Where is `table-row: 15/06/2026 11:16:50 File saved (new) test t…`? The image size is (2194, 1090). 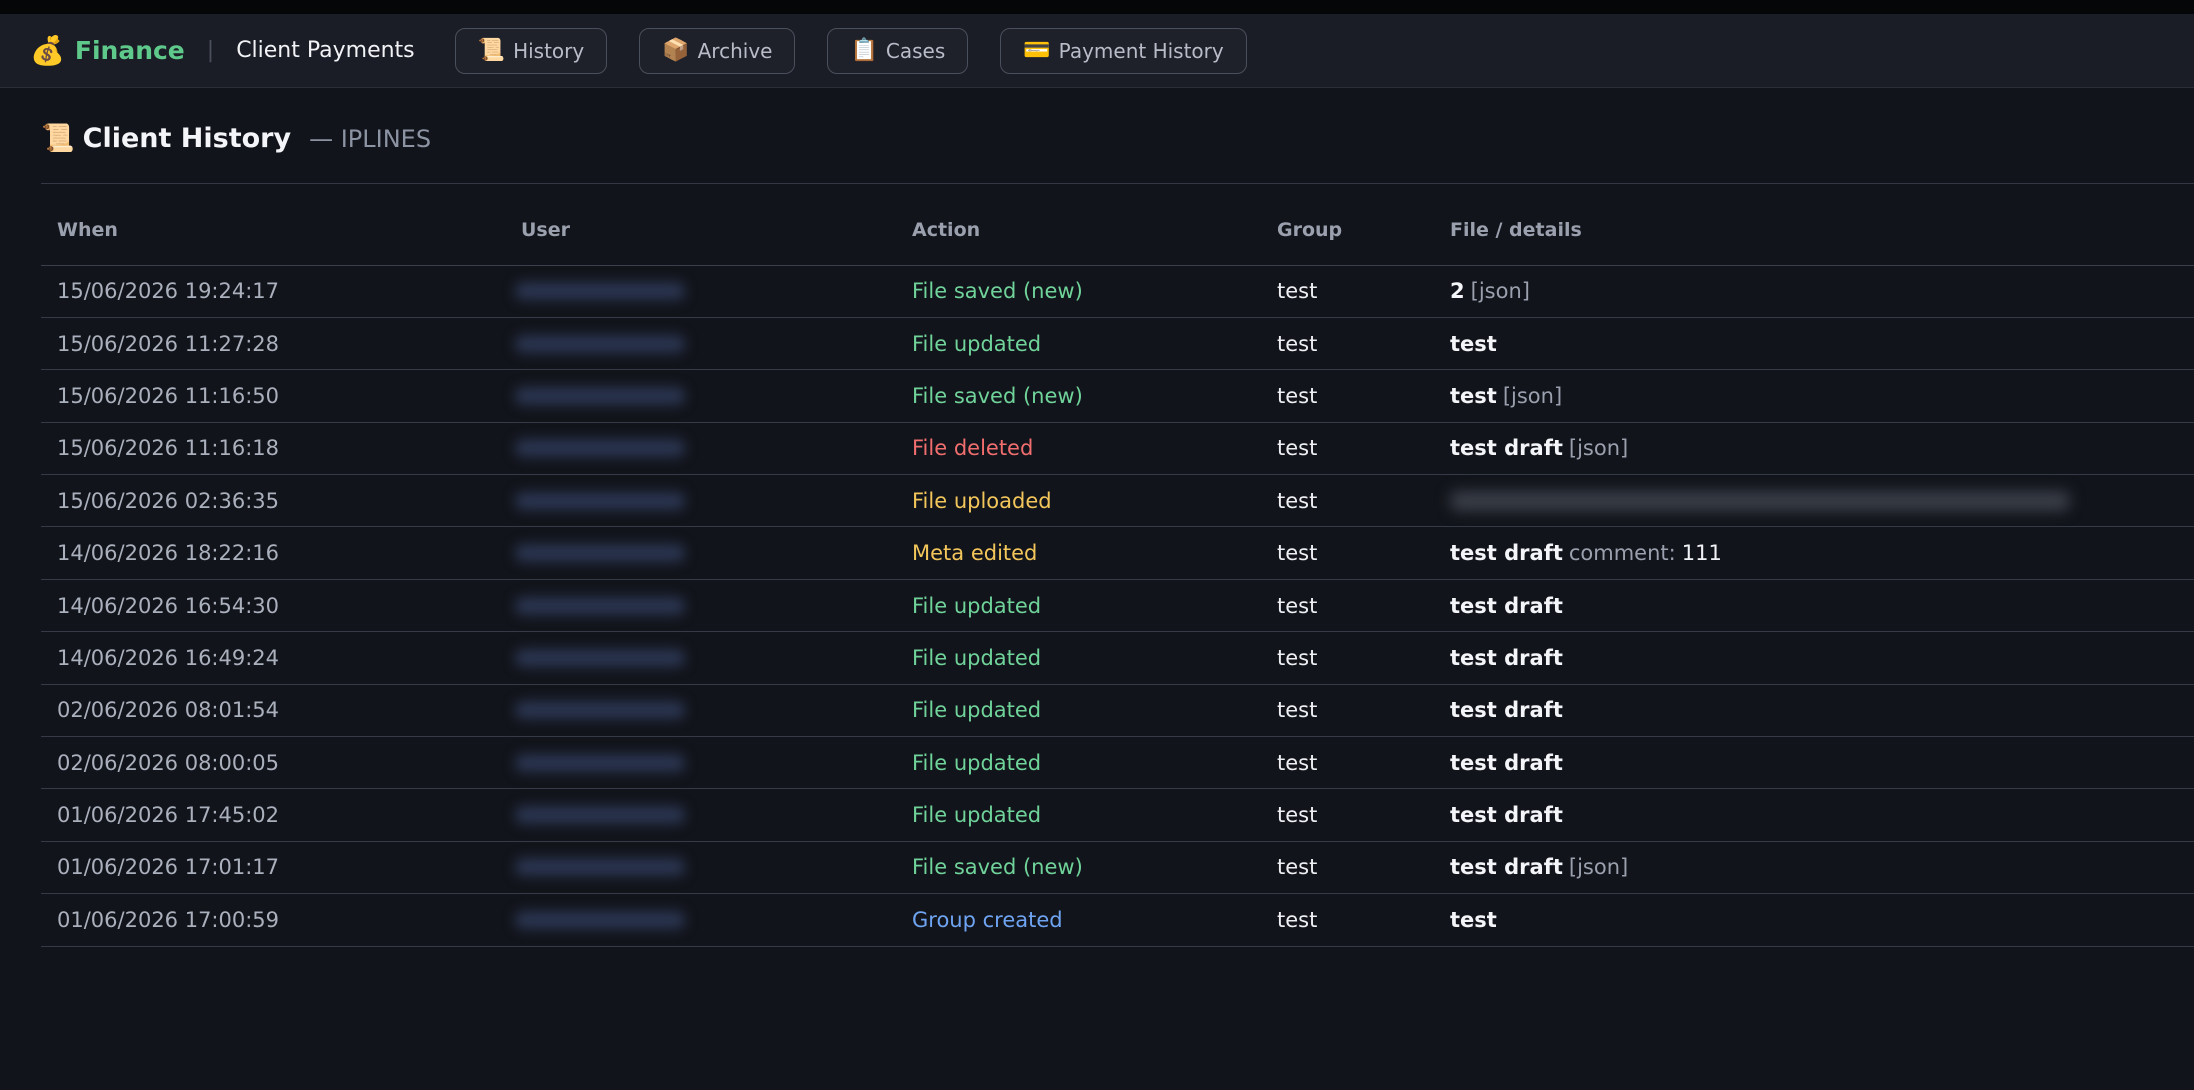
table-row: 15/06/2026 11:16:50 File saved (new) test t… is located at coordinates (1117, 396).